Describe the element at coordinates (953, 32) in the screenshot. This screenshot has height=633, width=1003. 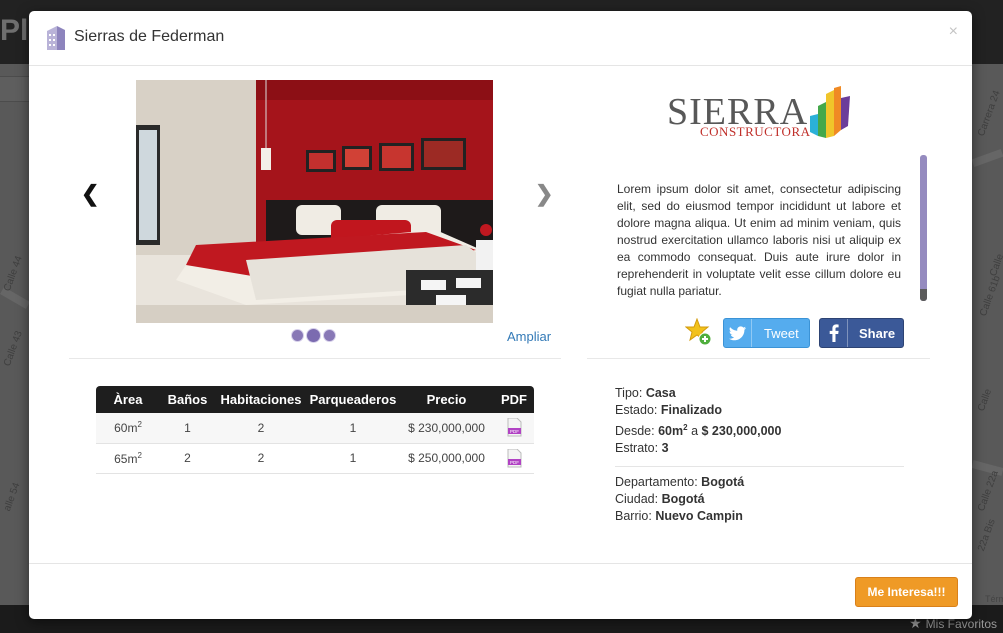
I see `close-button: ×` at that location.